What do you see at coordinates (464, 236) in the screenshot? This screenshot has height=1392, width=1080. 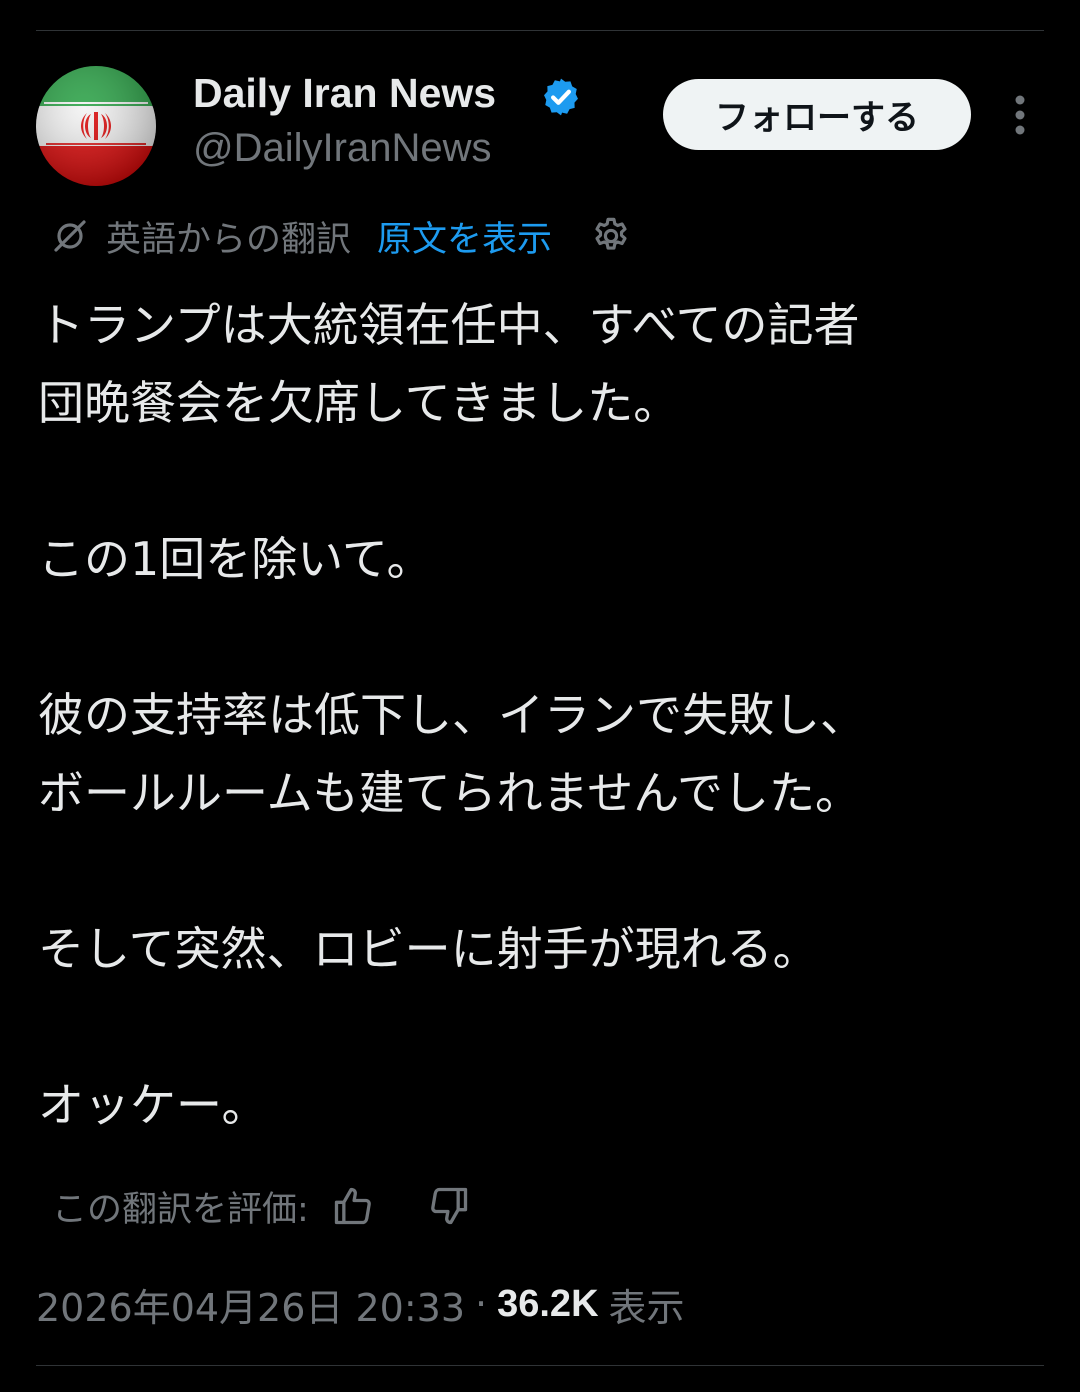 I see `show-original-link: 原文を表示` at bounding box center [464, 236].